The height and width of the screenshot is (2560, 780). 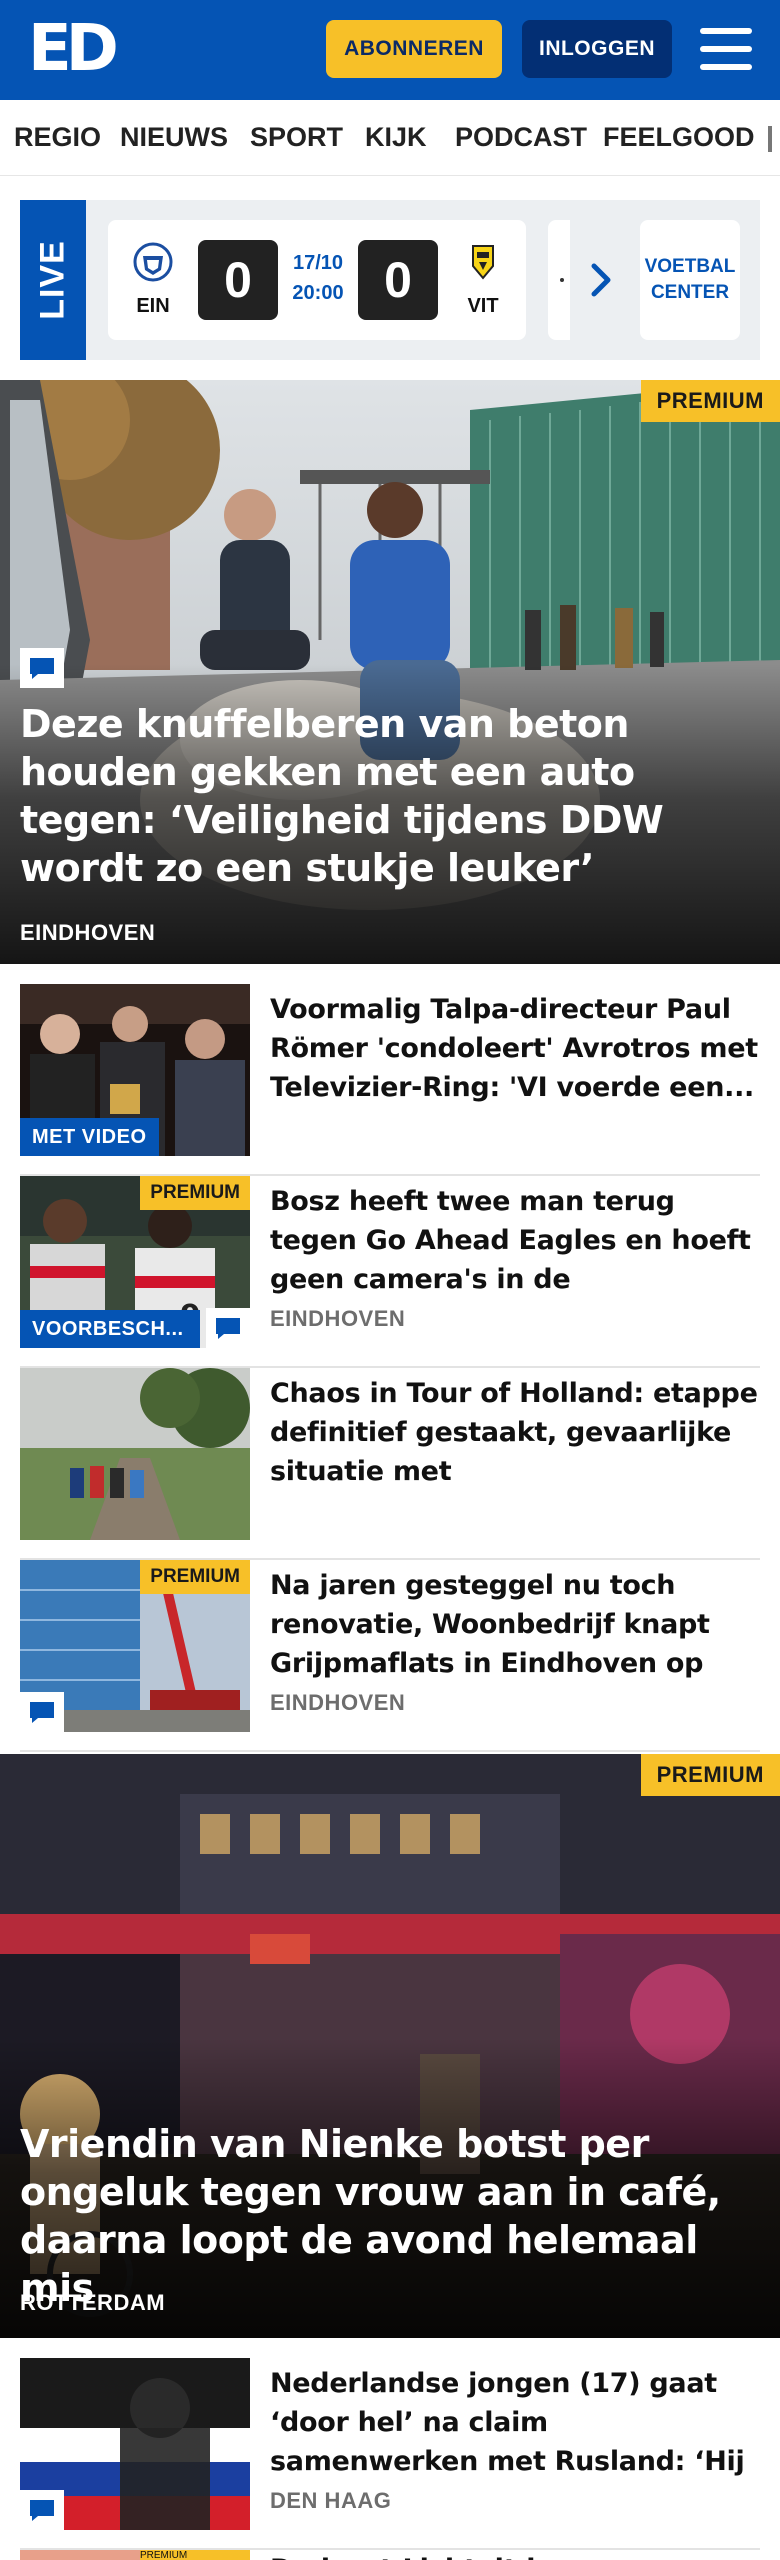 What do you see at coordinates (679, 137) in the screenshot?
I see `nav-item-feelgood: FEELGOOD` at bounding box center [679, 137].